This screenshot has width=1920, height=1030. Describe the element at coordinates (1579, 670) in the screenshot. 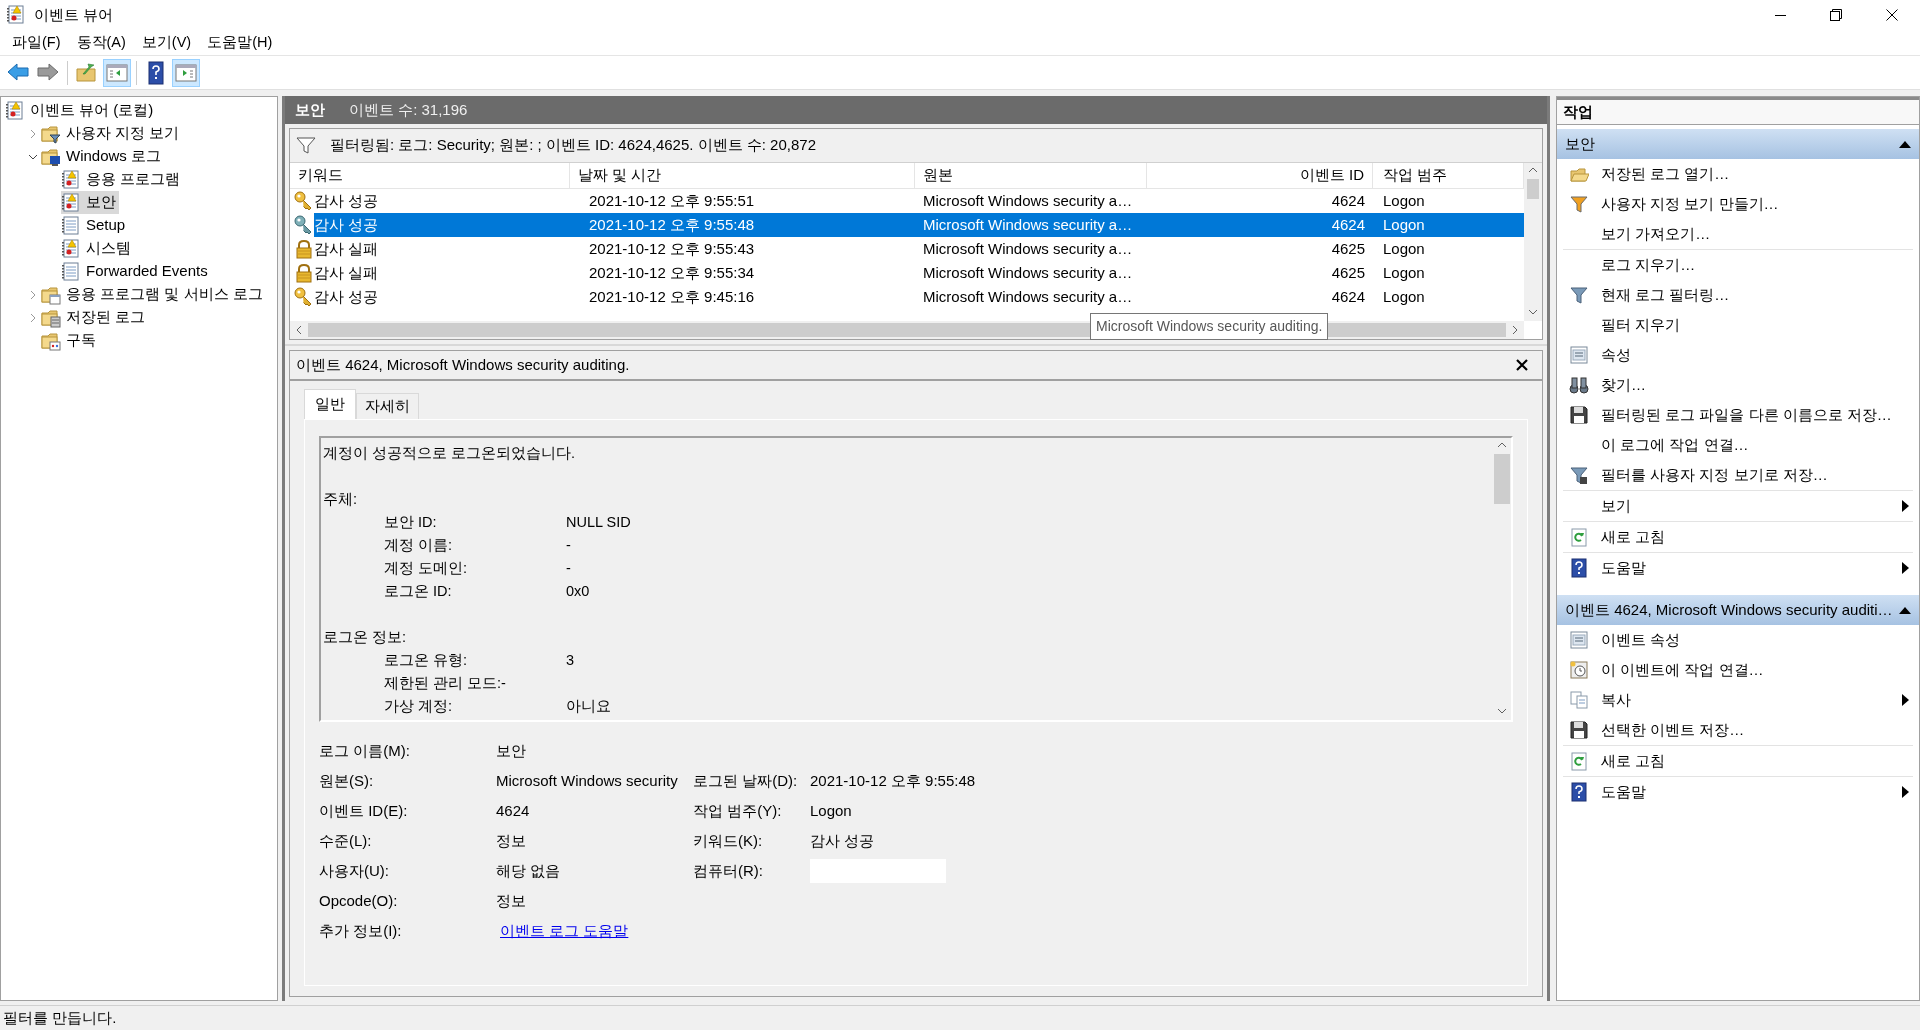

I see `clock-icon` at that location.